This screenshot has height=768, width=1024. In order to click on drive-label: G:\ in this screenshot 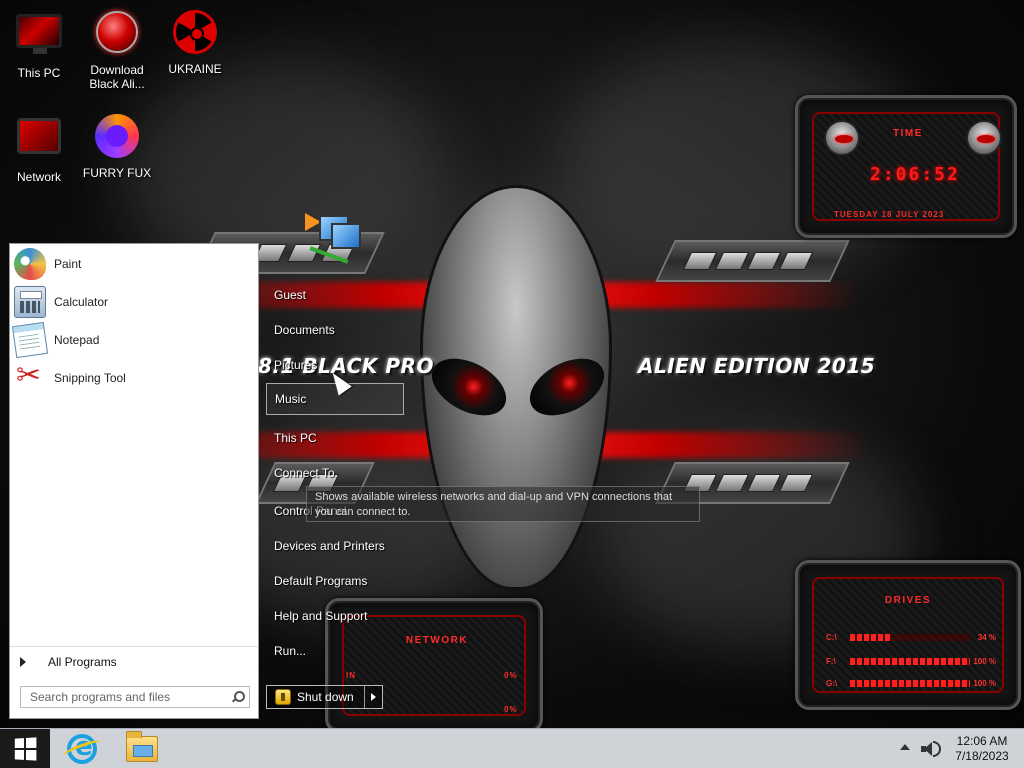, I will do `click(832, 683)`.